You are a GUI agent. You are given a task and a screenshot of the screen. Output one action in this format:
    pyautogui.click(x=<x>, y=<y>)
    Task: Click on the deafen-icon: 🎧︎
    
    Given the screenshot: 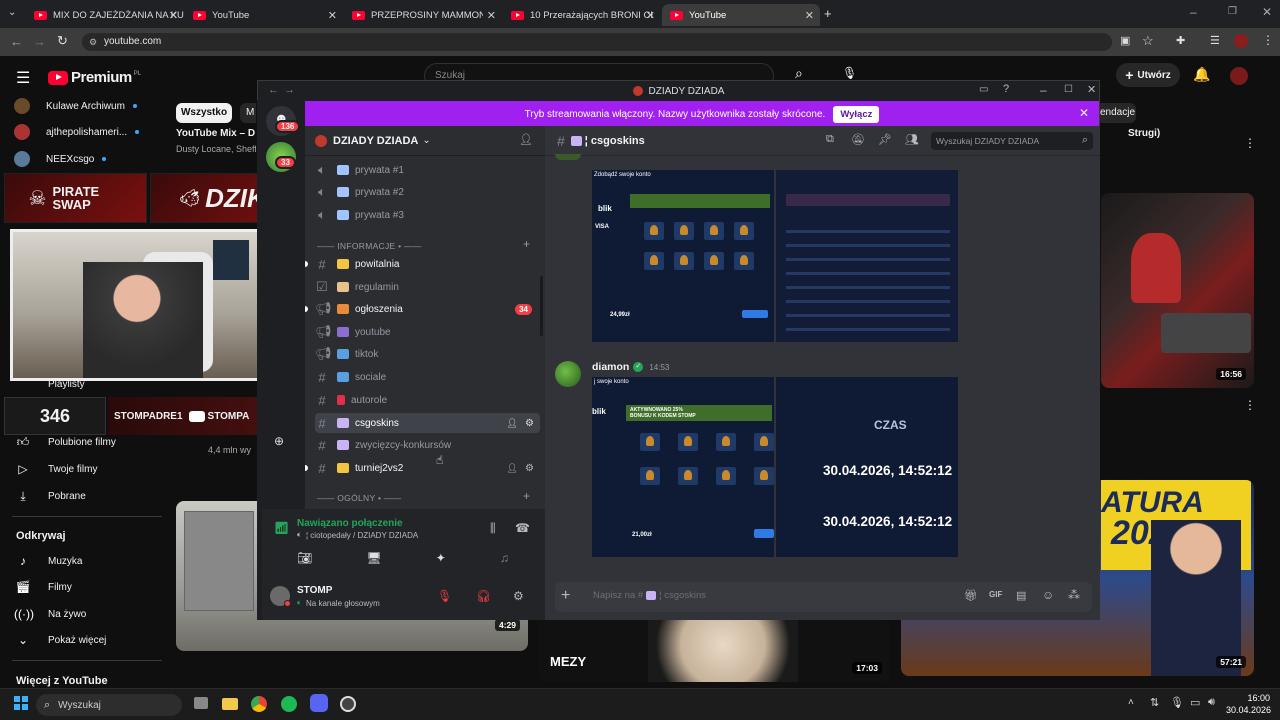 What is the action you would take?
    pyautogui.click(x=483, y=596)
    